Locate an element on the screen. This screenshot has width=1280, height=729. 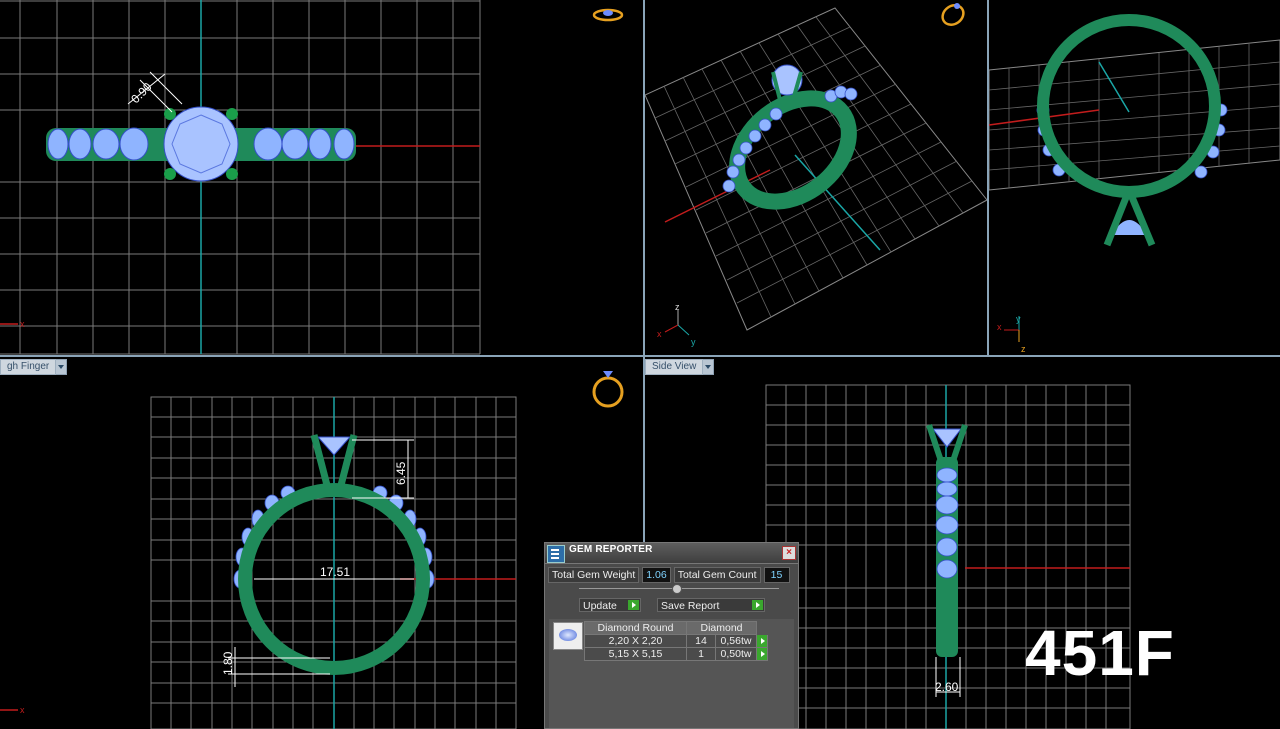
view-selector-side: Side View is located at coordinates (680, 367).